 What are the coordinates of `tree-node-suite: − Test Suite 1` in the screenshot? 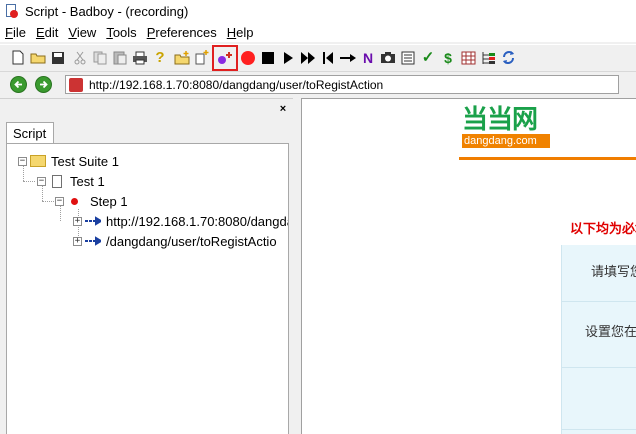 It's located at (68, 161).